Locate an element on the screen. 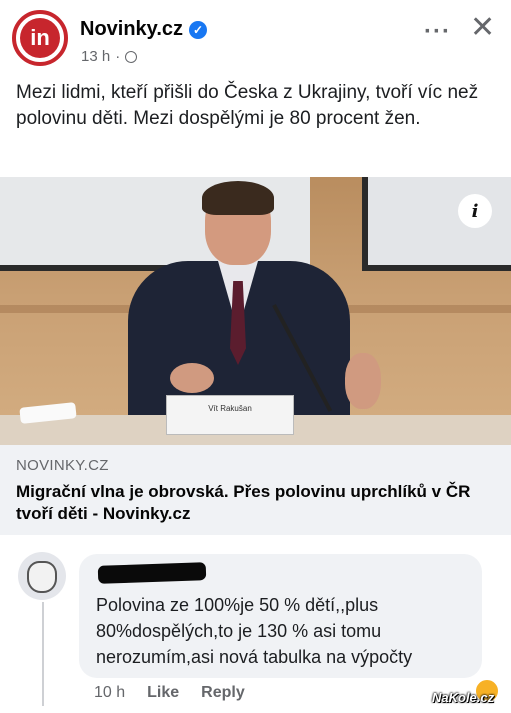  close-icon: ✕ is located at coordinates (482, 27).